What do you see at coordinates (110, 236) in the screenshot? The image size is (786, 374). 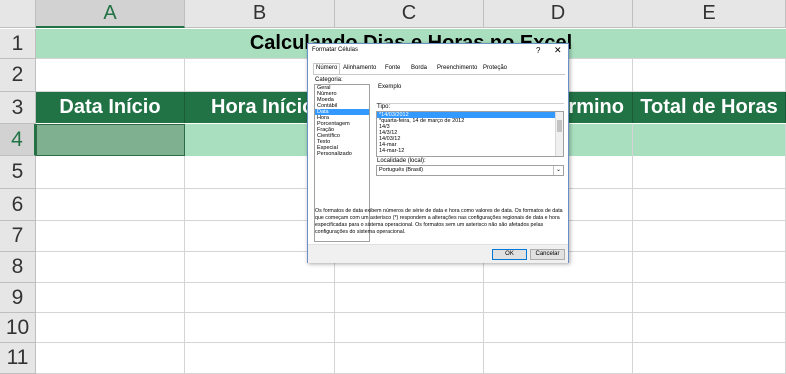 I see `cell-a7` at bounding box center [110, 236].